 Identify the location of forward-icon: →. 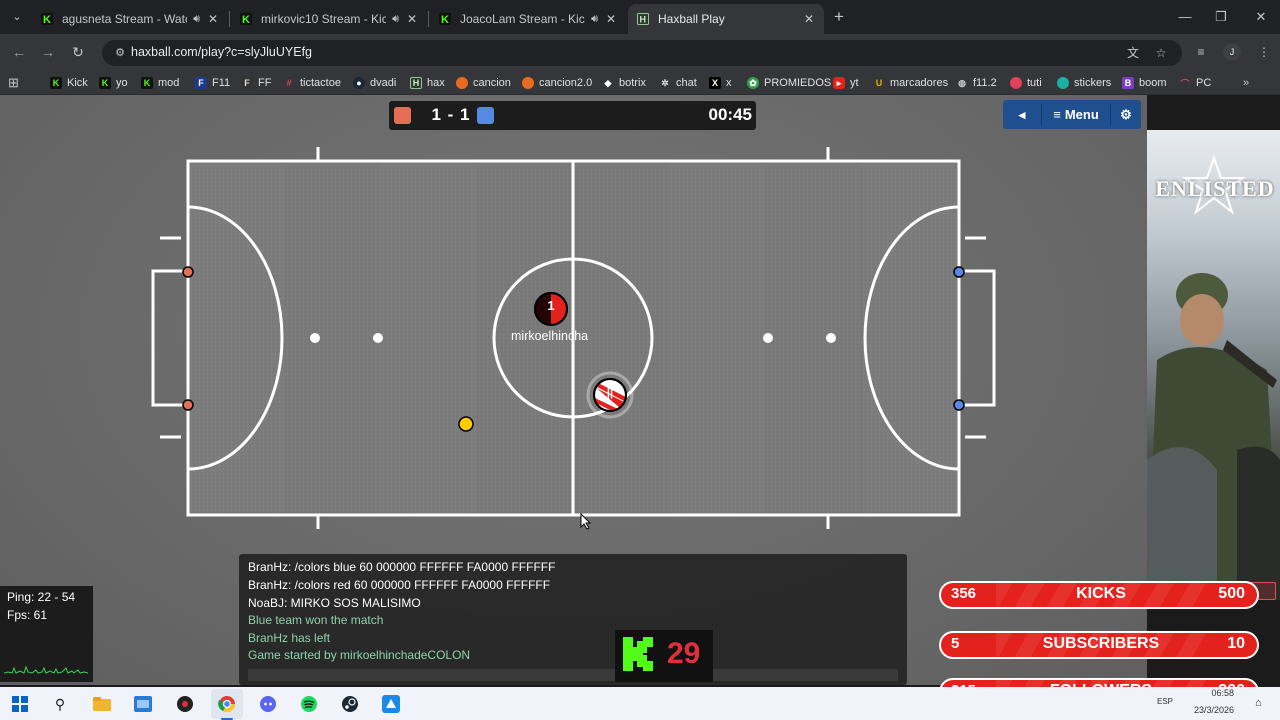
(48, 52).